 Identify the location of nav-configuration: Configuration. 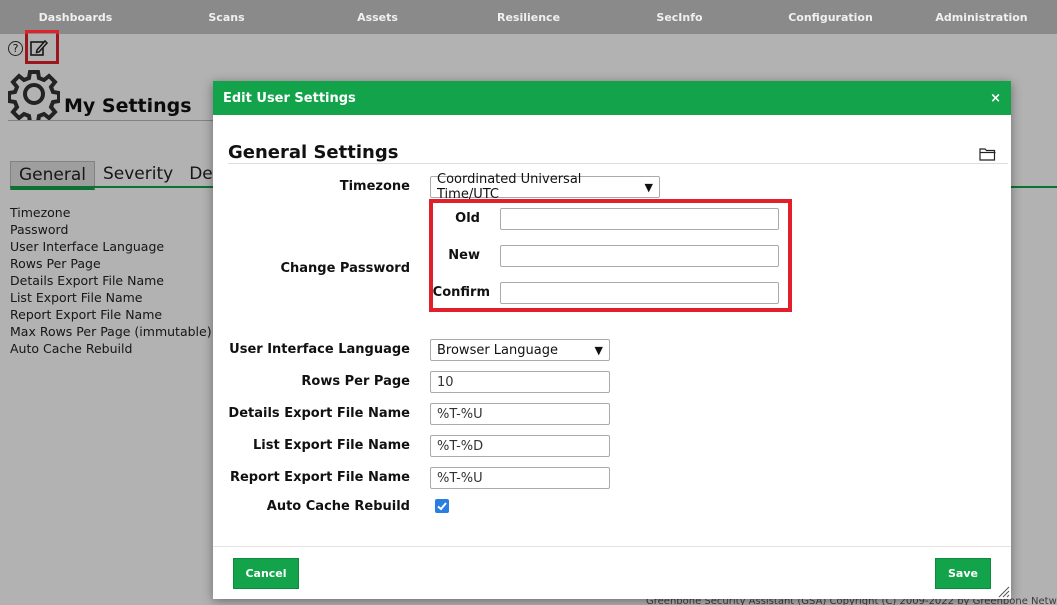
(830, 17).